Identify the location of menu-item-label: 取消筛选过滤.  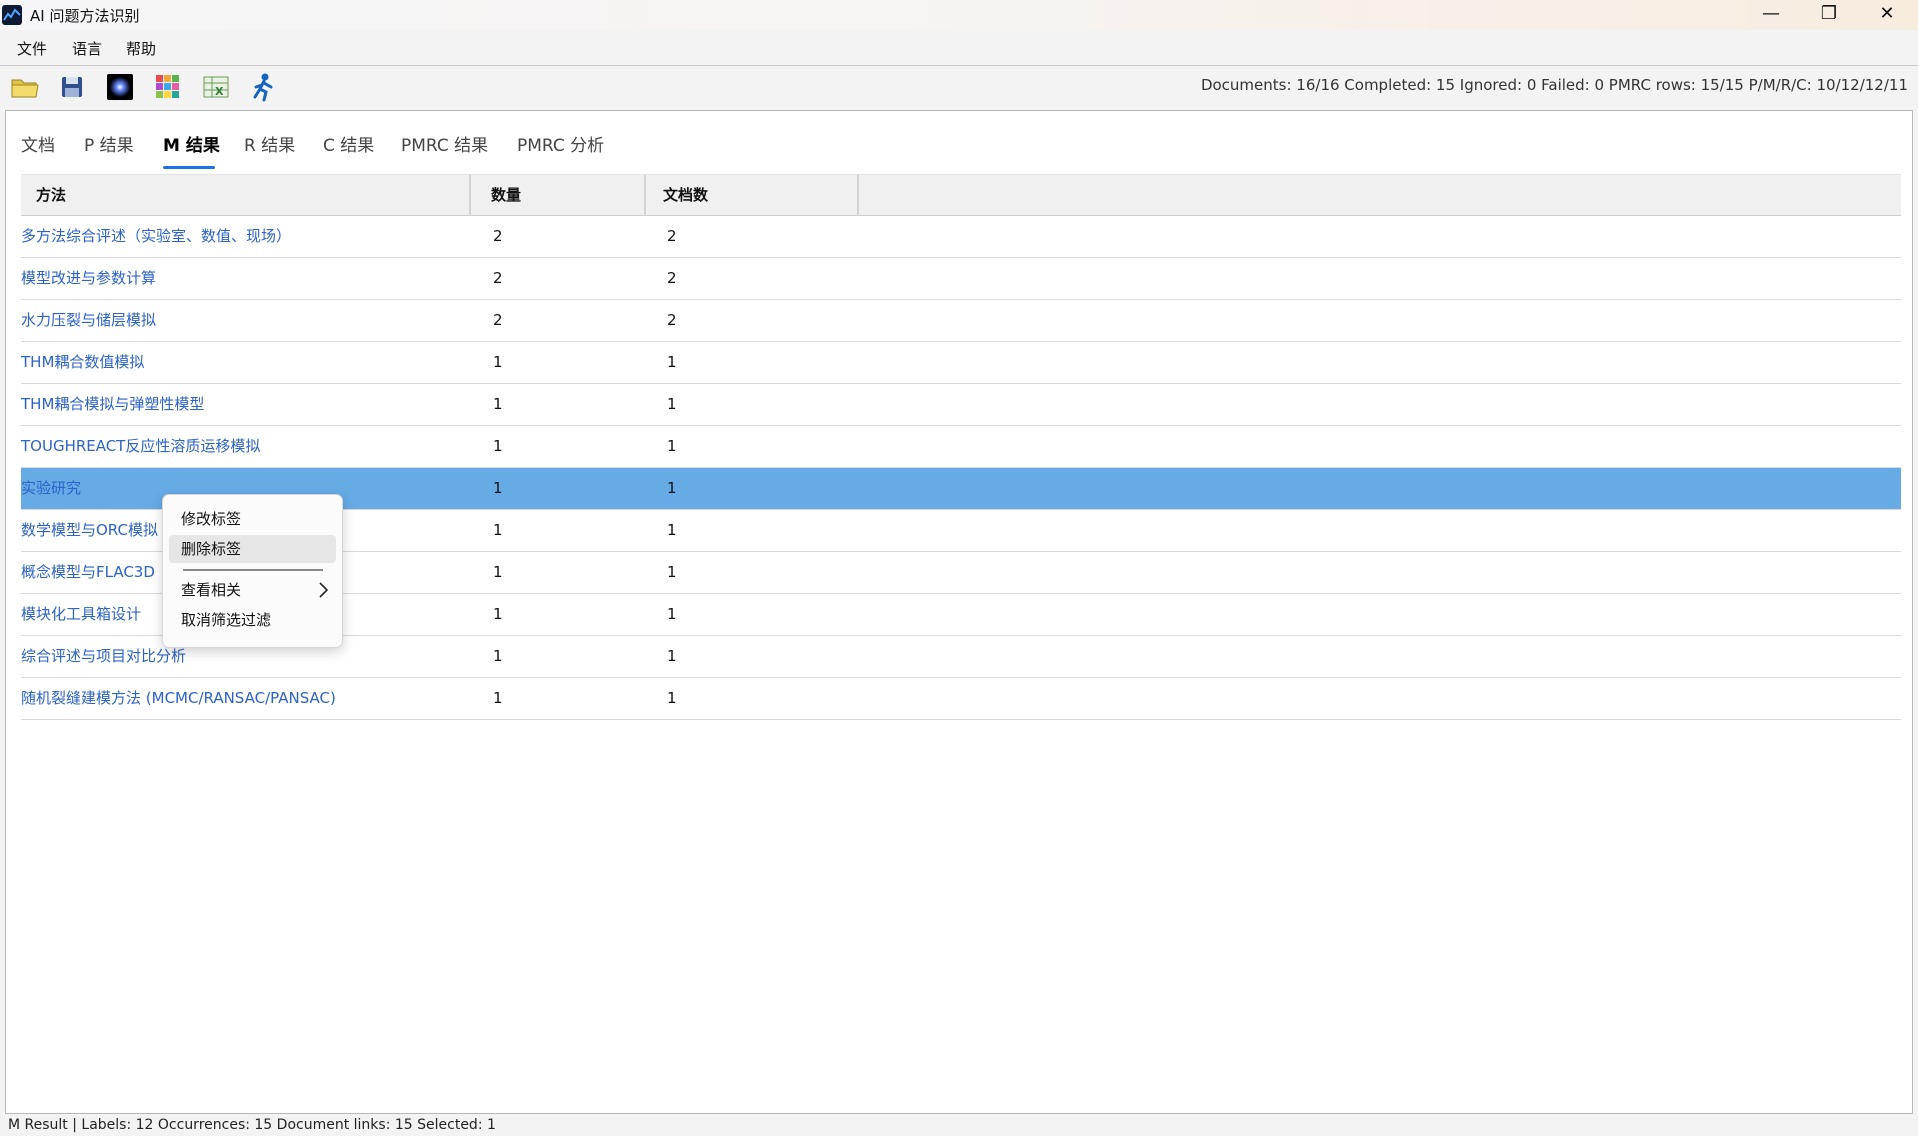
(226, 620).